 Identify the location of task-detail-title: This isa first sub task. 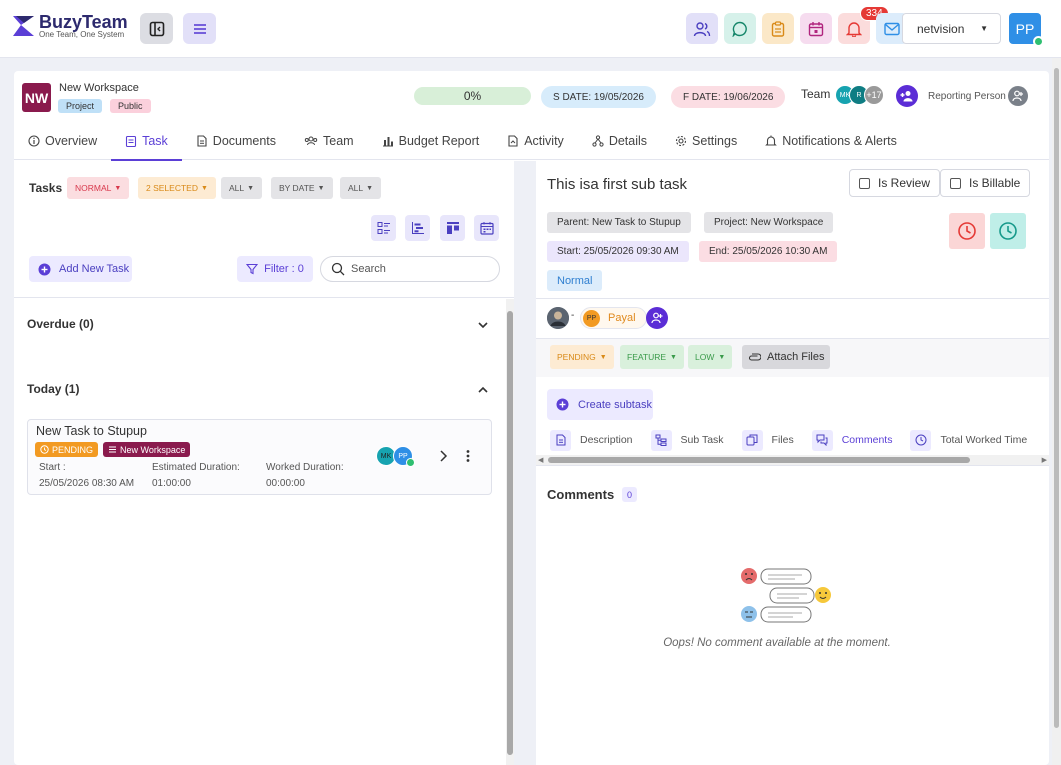
(617, 184).